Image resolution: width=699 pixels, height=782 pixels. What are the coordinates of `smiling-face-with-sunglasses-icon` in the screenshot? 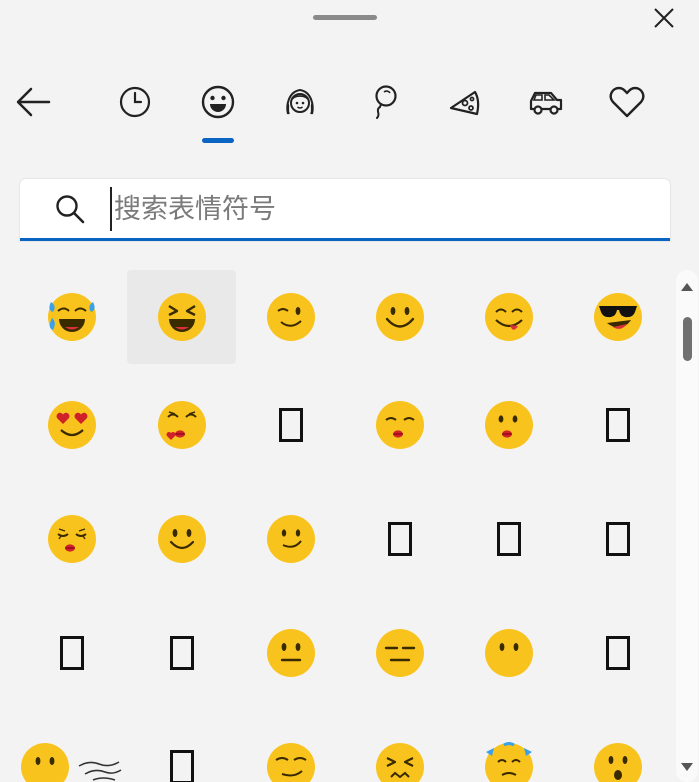 It's located at (617, 317).